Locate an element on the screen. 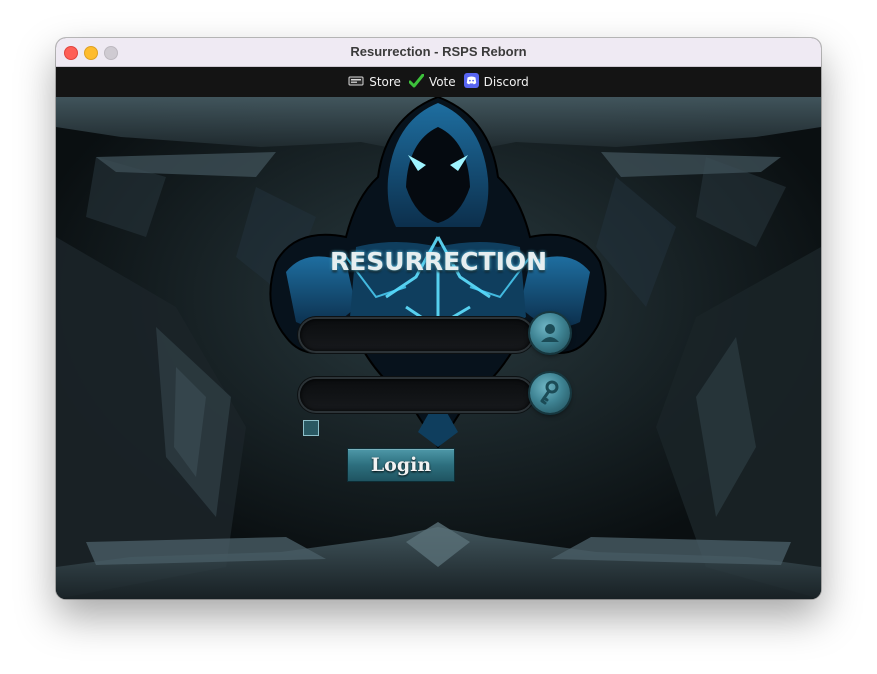 The width and height of the screenshot is (877, 674). vote-link: Vote is located at coordinates (432, 82).